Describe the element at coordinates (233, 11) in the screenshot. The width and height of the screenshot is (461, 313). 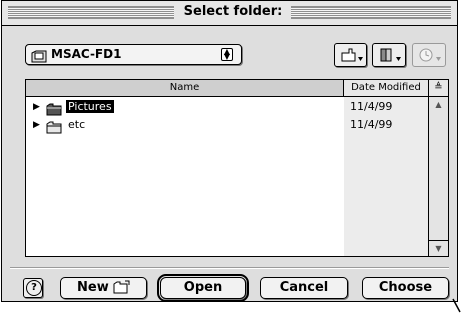
I see `dialog-title: Select folder:` at that location.